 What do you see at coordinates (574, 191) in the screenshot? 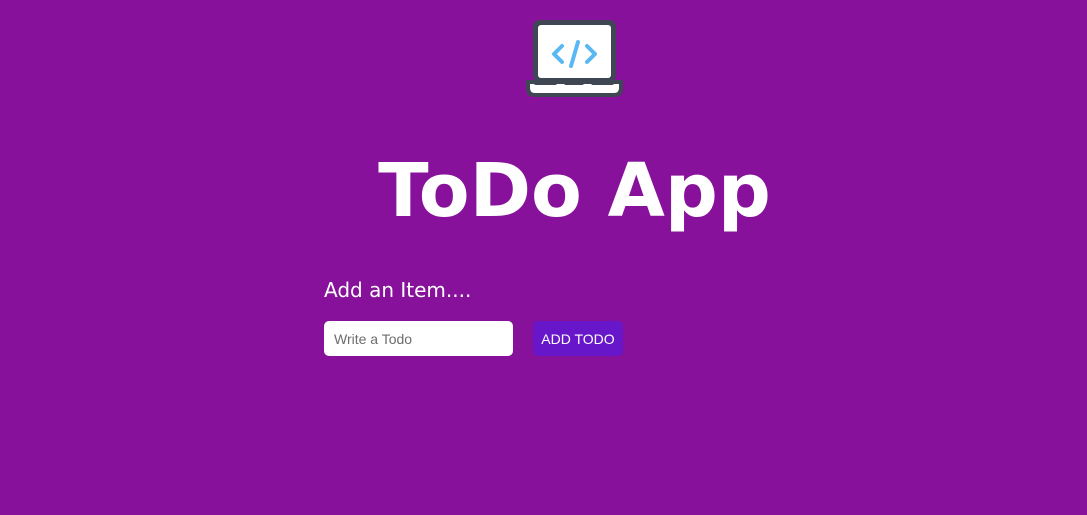
I see `page-title: ToDo App` at bounding box center [574, 191].